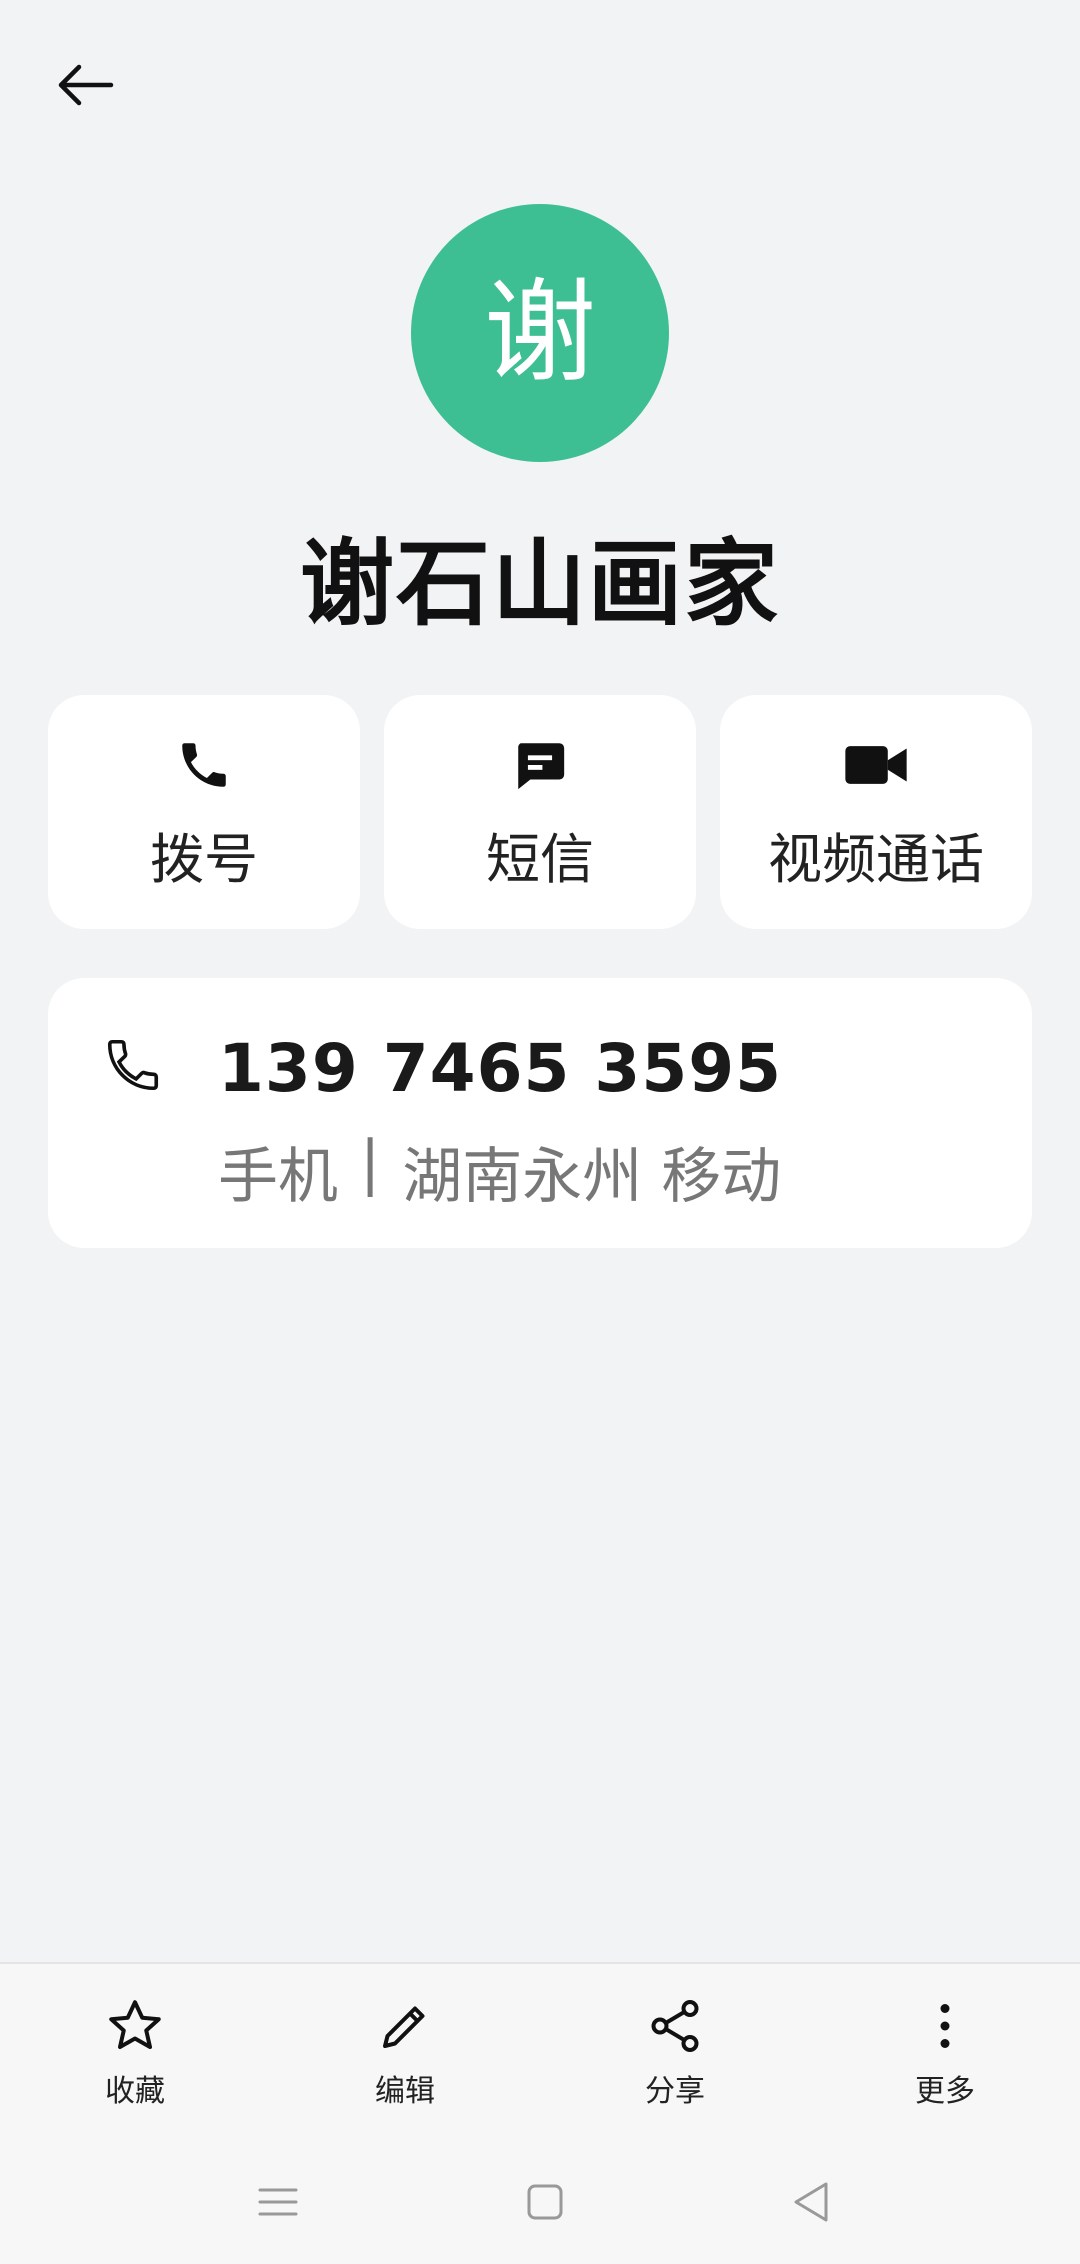 The height and width of the screenshot is (2264, 1080). Describe the element at coordinates (133, 1067) in the screenshot. I see `phone-outline-icon` at that location.